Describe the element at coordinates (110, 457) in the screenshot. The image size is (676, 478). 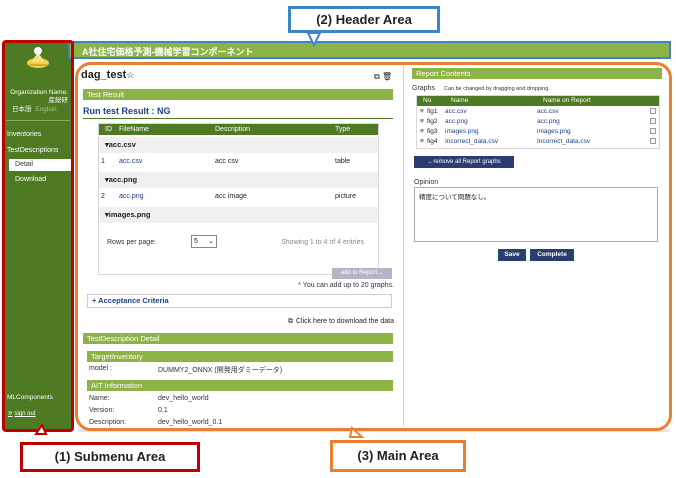
I see `submenu-area-label: (1) Submenu Area` at that location.